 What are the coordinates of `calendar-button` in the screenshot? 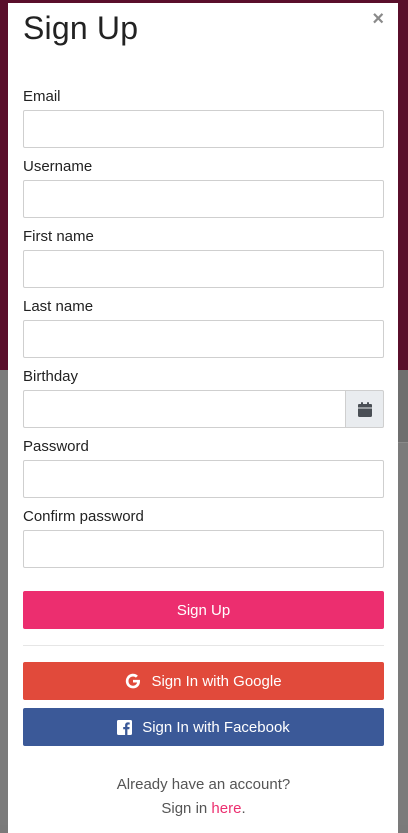 It's located at (364, 409).